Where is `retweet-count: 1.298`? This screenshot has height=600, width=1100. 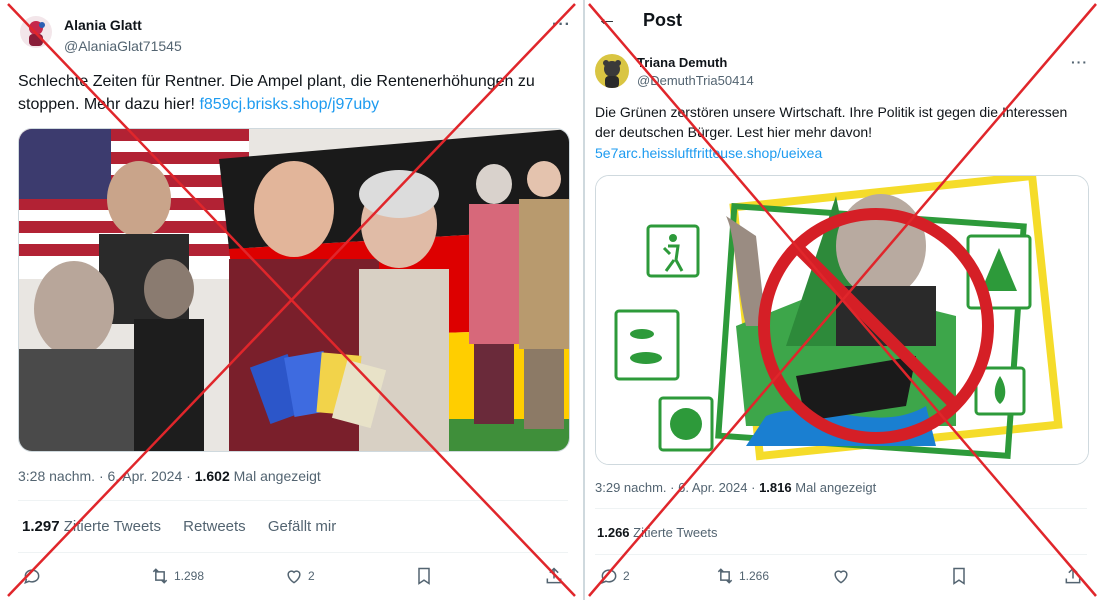
retweet-count: 1.298 is located at coordinates (189, 576).